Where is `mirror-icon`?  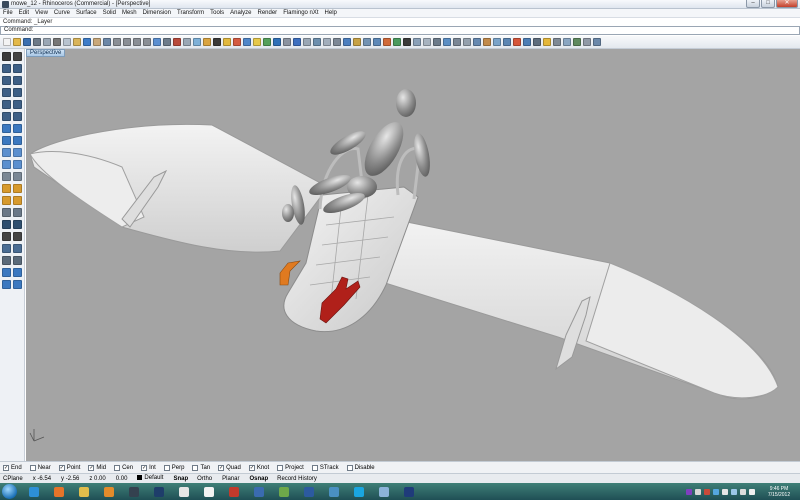
mirror-icon is located at coordinates (6, 212).